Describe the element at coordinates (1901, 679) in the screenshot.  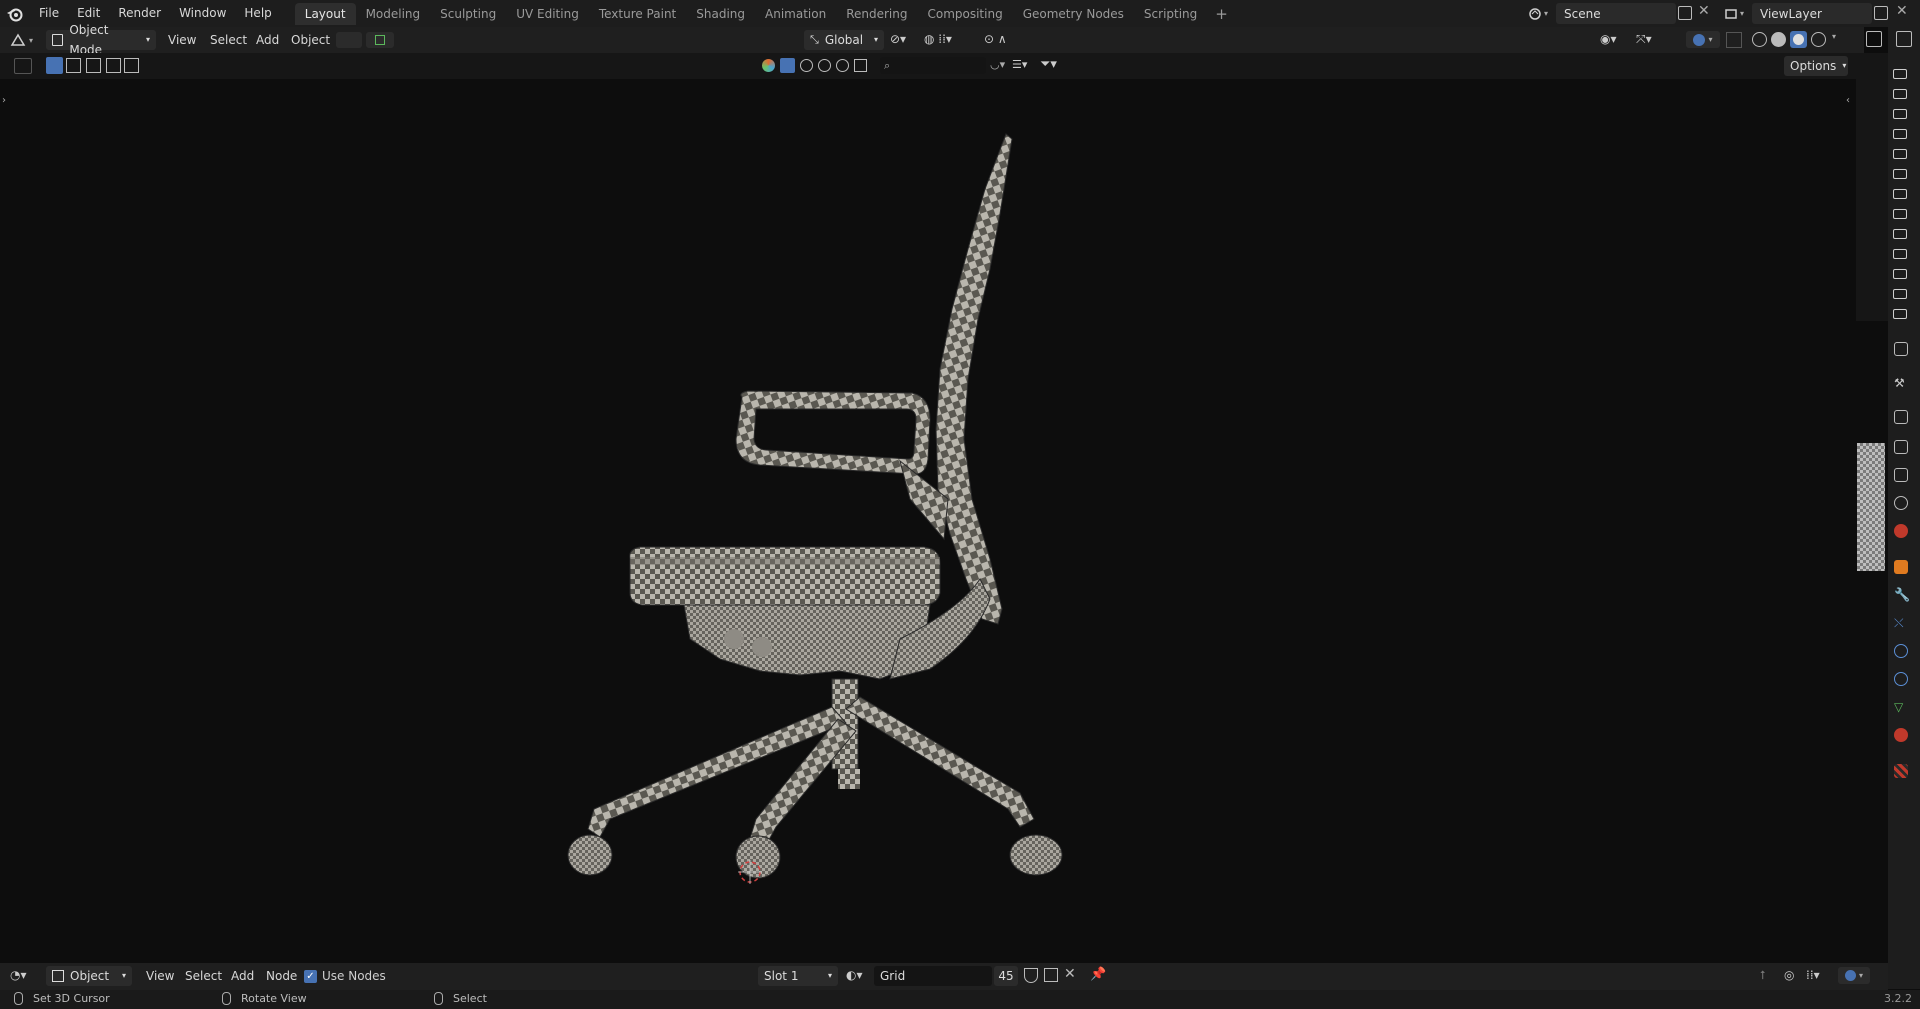
I see `constraints-icon` at that location.